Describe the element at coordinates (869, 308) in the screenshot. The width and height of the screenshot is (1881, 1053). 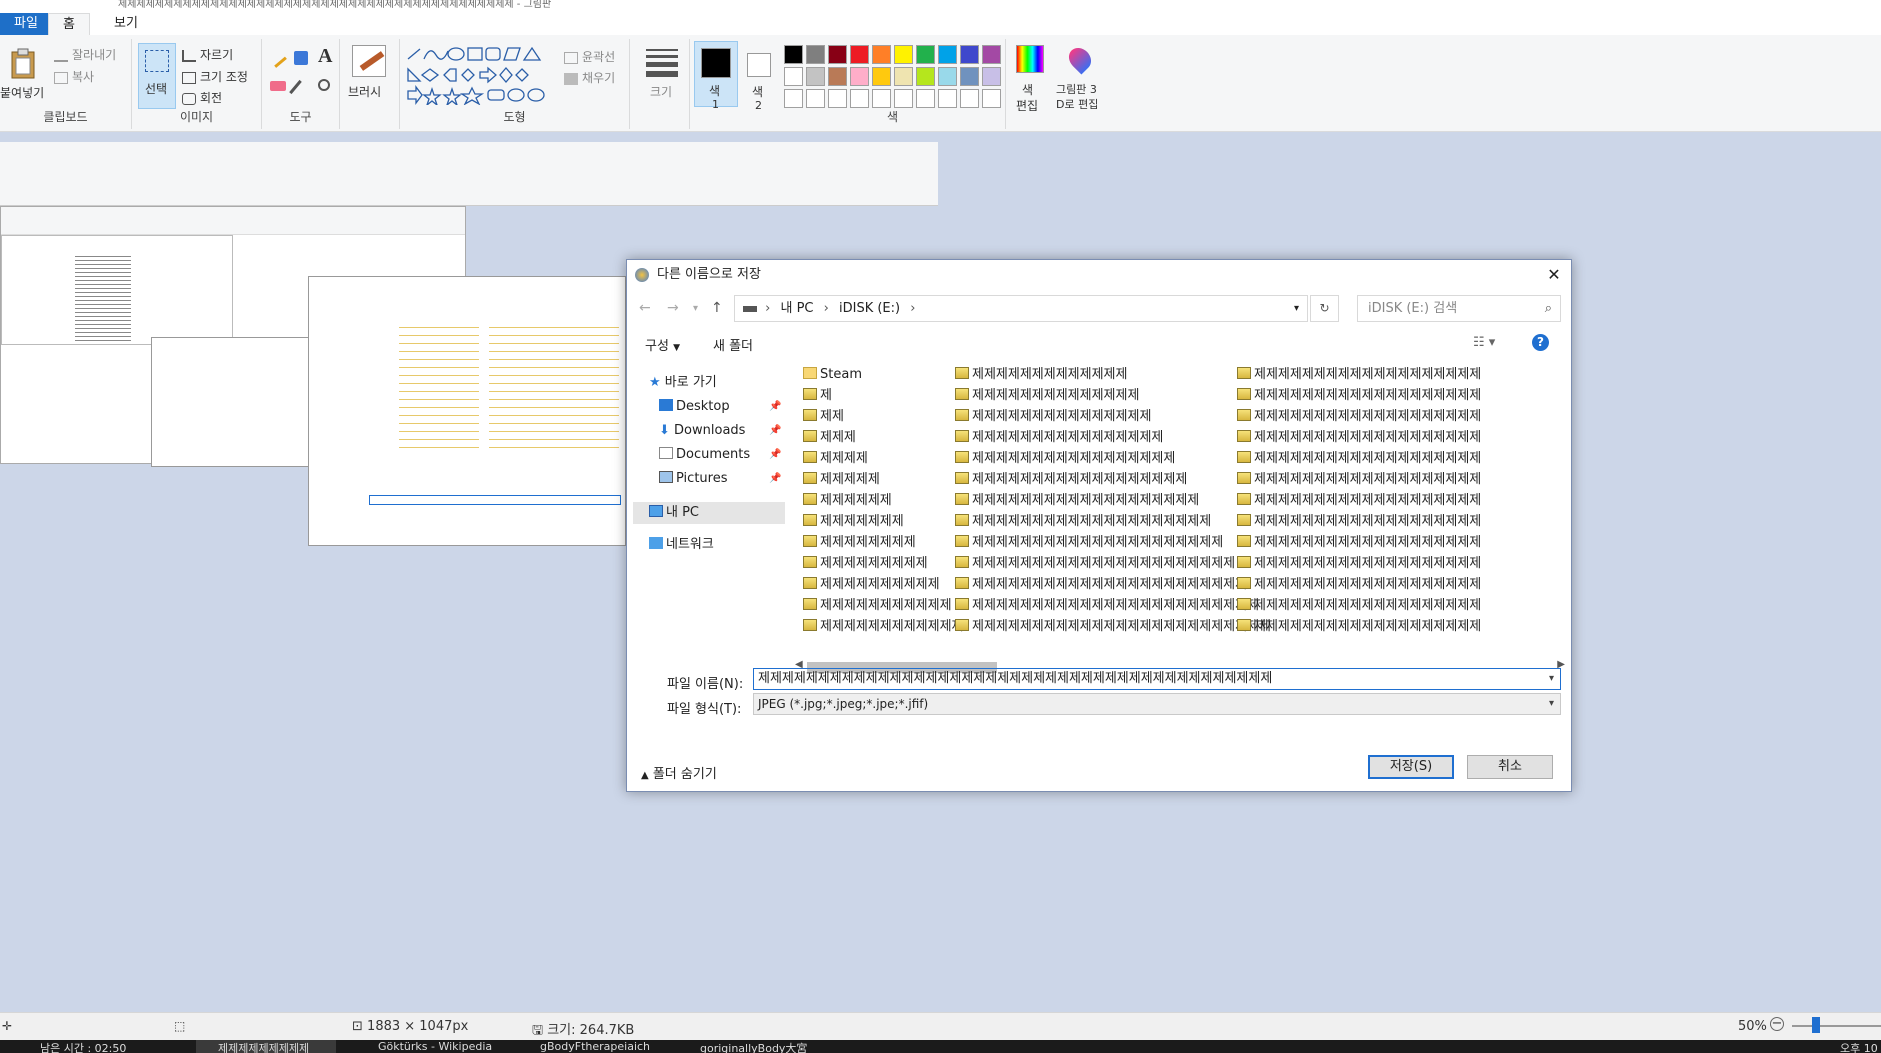
I see `breadcrumb-drive: iDISK (E:)` at that location.